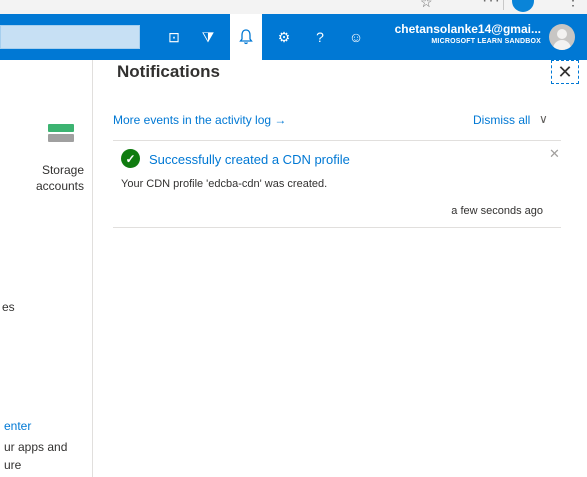  What do you see at coordinates (17, 426) in the screenshot?
I see `left-link-fragment: enter` at bounding box center [17, 426].